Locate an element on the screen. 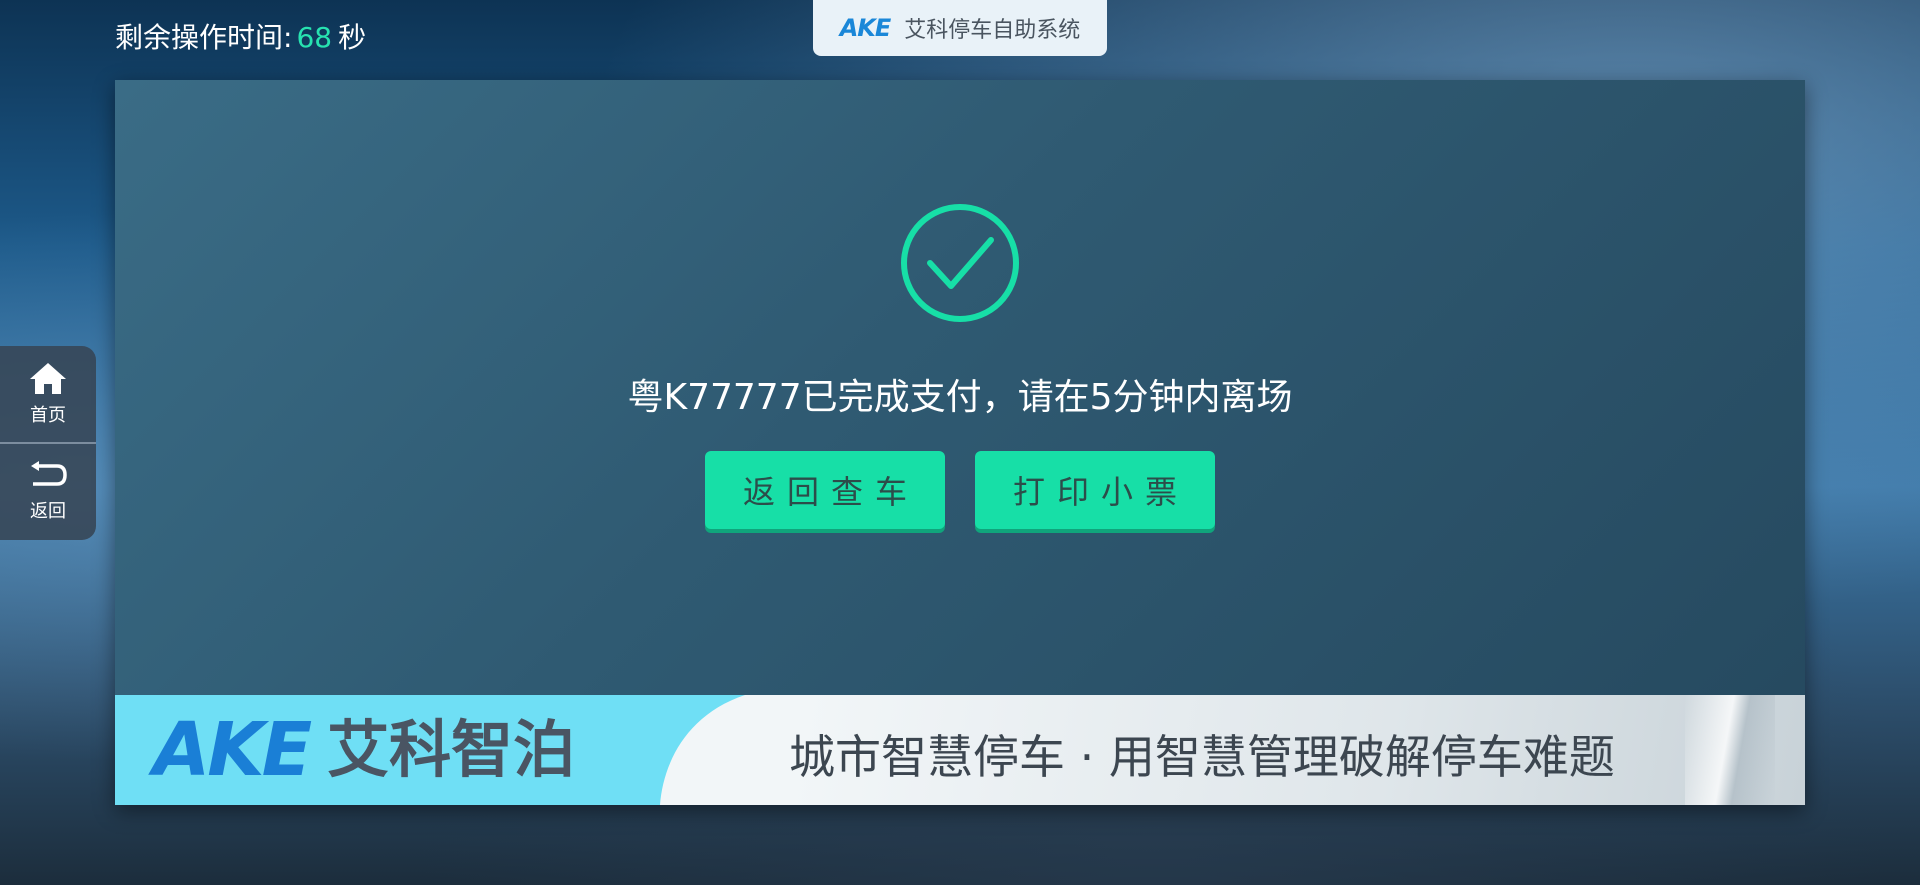 Image resolution: width=1920 pixels, height=885 pixels. back-to-search-button: 返回查车 is located at coordinates (825, 490).